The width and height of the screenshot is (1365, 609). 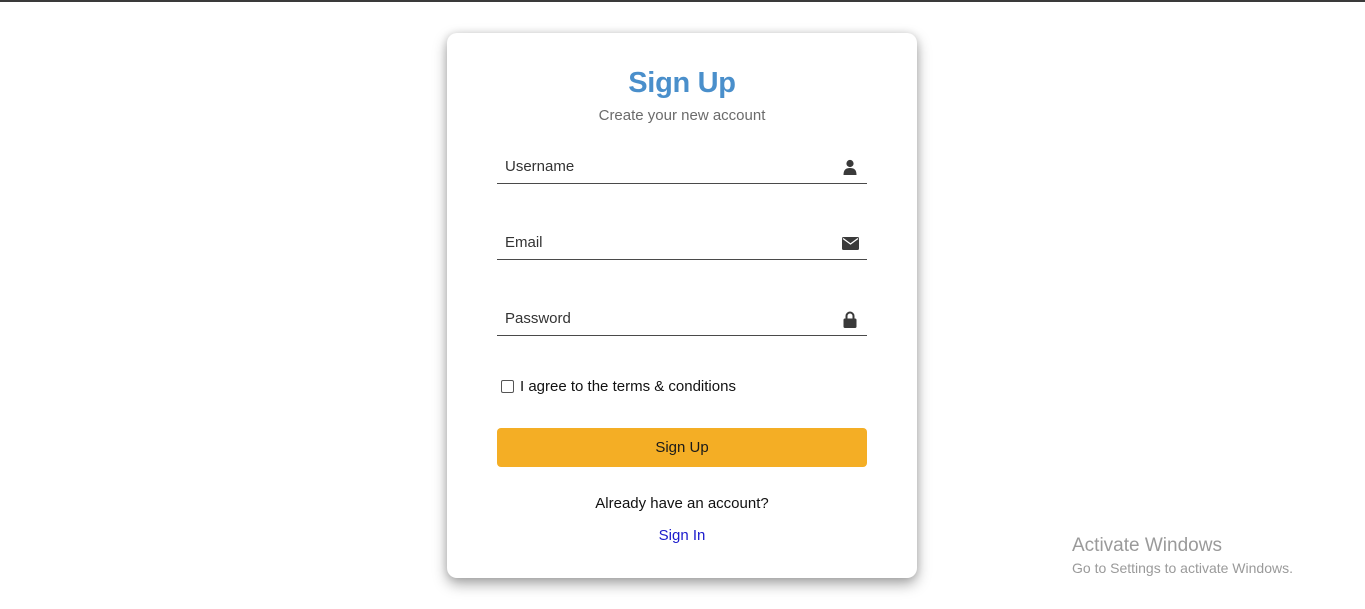 I want to click on account-prompt: Already have an account?, so click(x=682, y=503).